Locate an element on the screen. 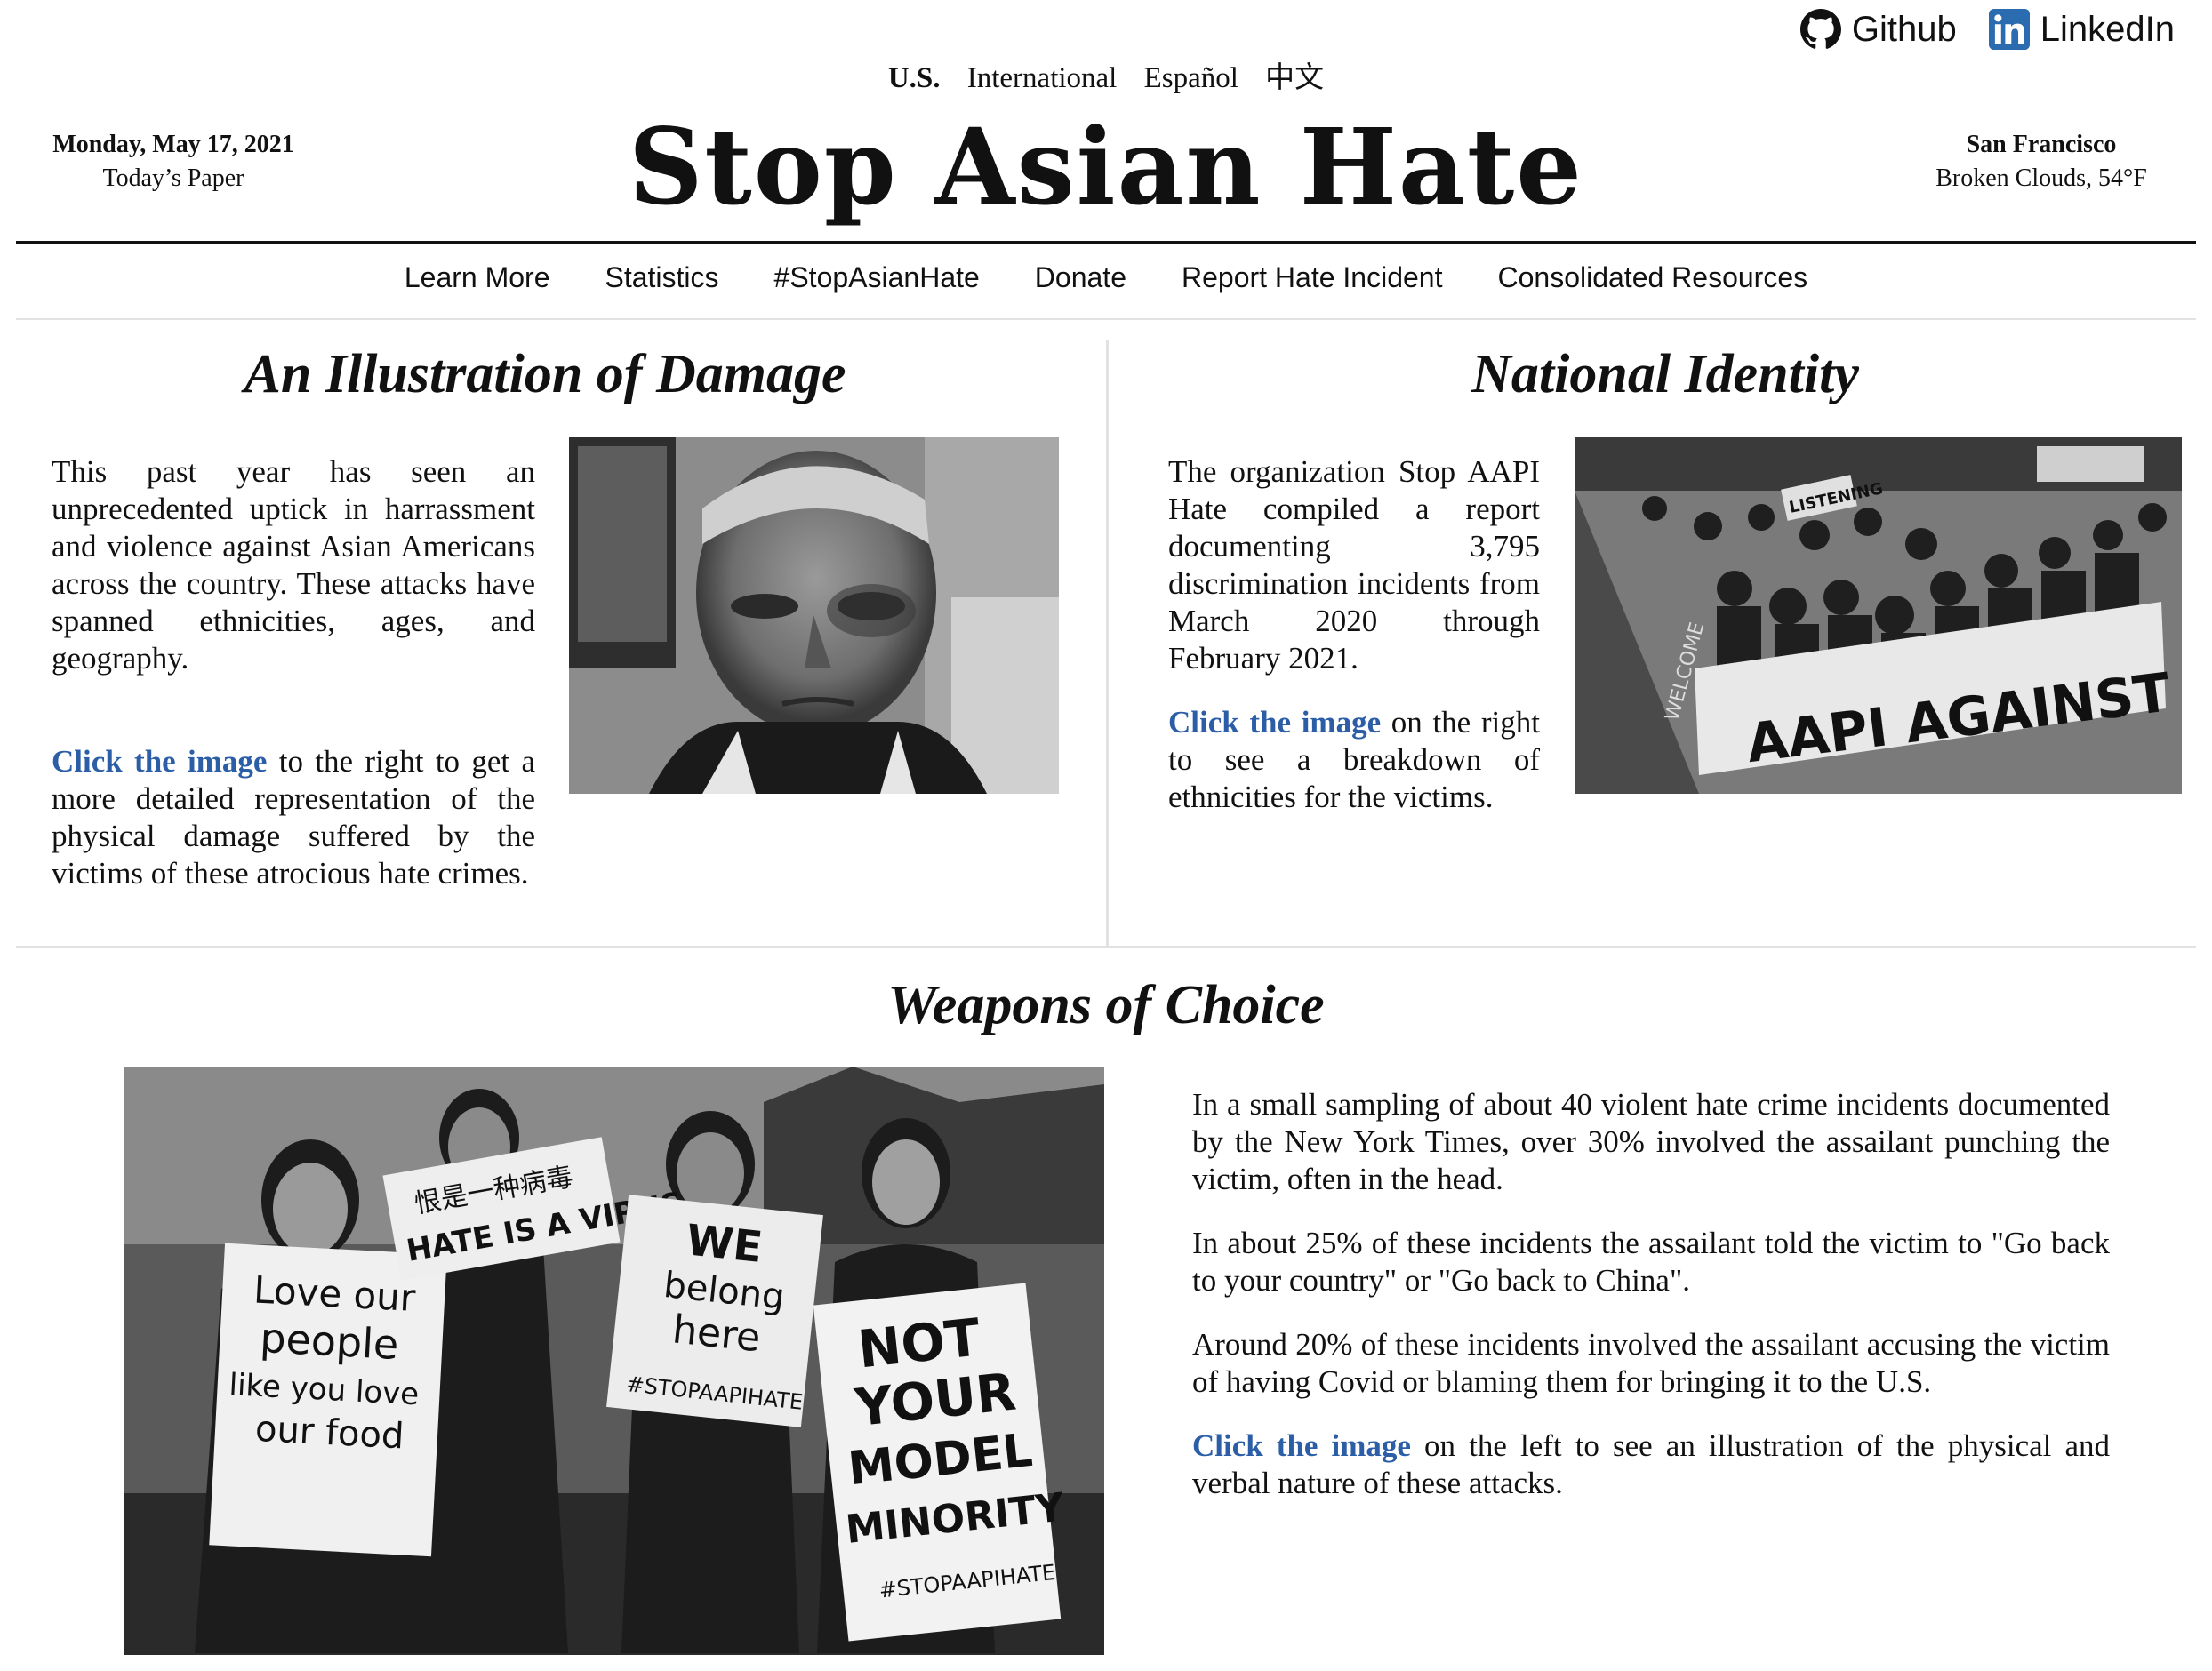 The width and height of the screenshot is (2212, 1671). nav-learn-more: Learn More is located at coordinates (477, 277).